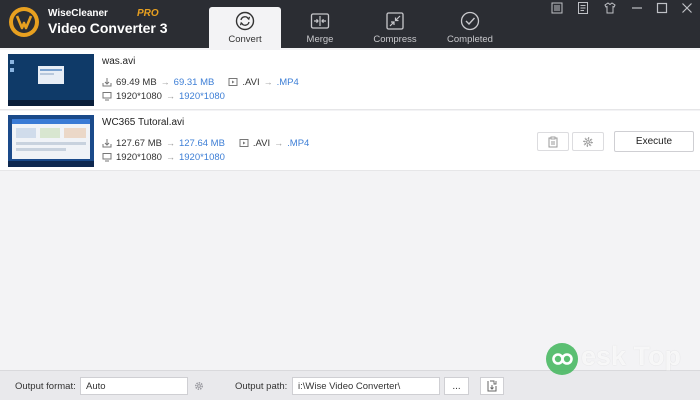 The image size is (700, 400). What do you see at coordinates (631, 356) in the screenshot?
I see `watermark-text: esk Top` at bounding box center [631, 356].